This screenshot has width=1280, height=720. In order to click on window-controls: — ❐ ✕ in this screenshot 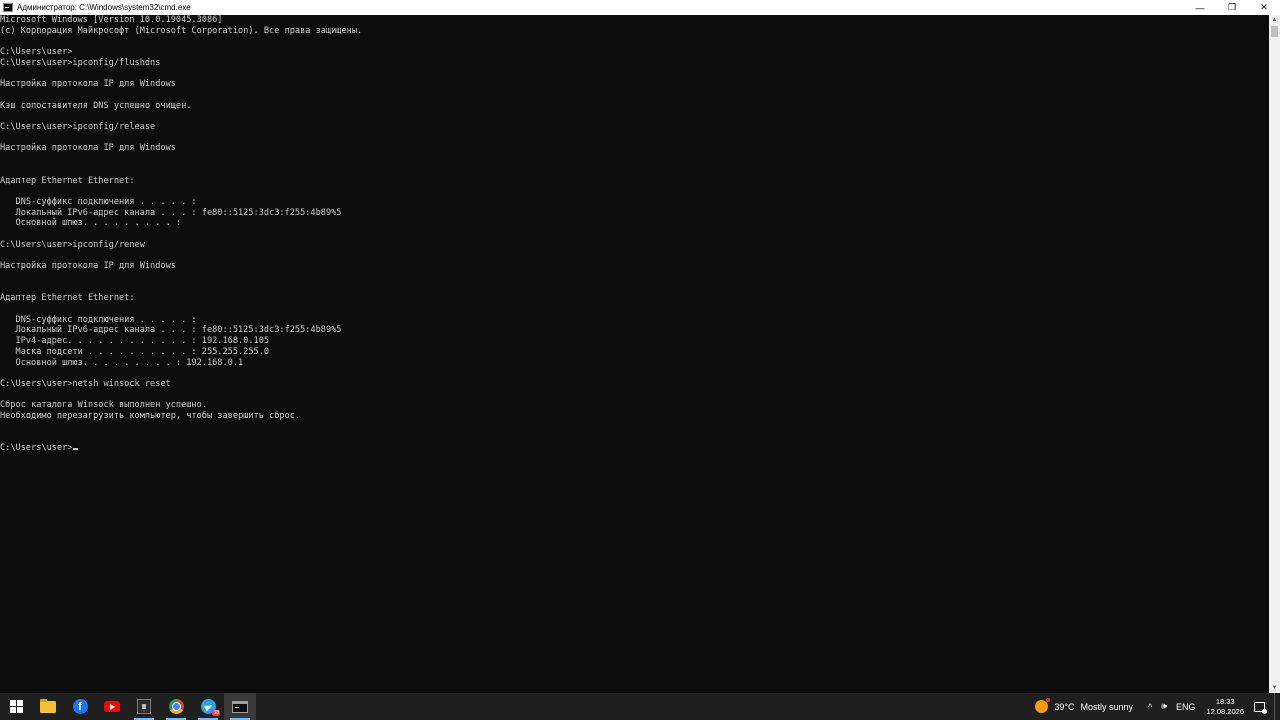, I will do `click(1232, 7)`.